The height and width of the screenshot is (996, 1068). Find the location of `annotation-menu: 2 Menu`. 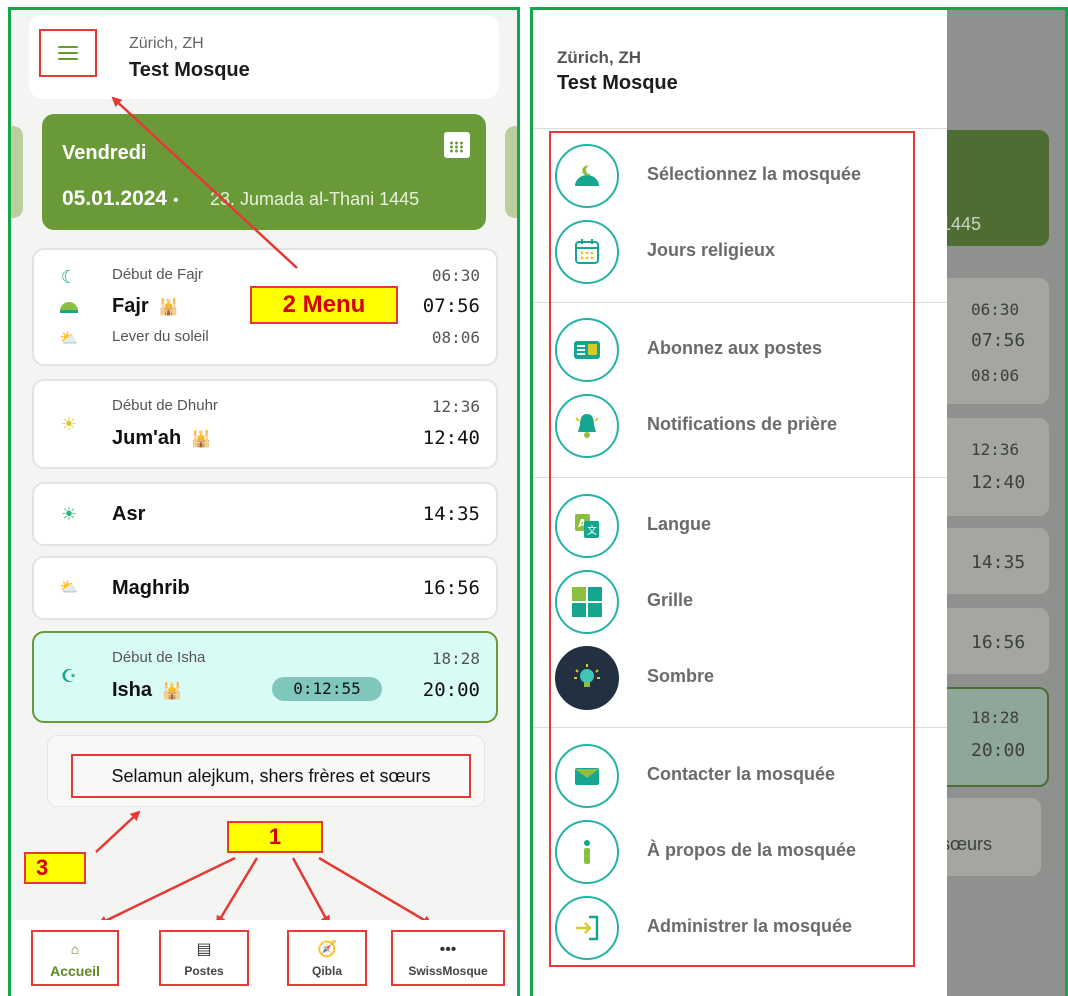

annotation-menu: 2 Menu is located at coordinates (324, 305).